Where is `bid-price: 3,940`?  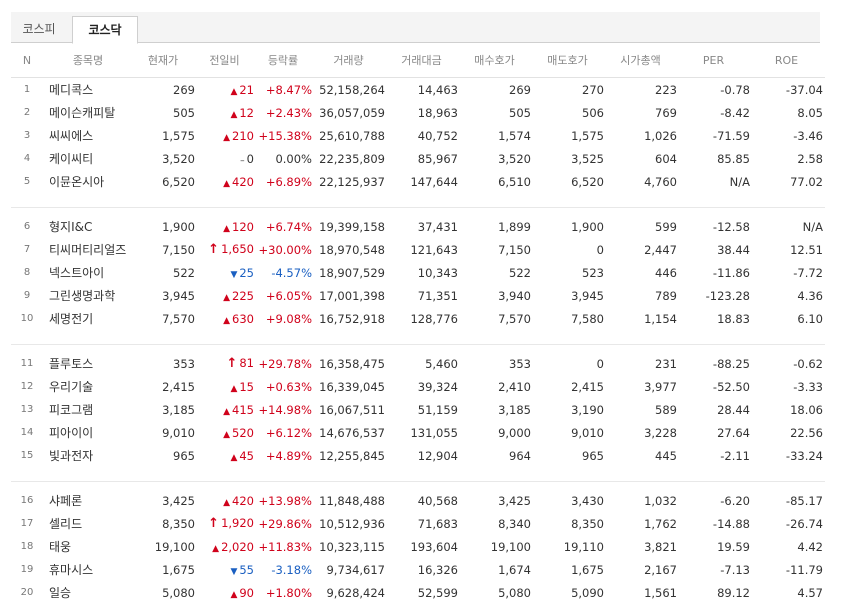
bid-price: 3,940 is located at coordinates (496, 295).